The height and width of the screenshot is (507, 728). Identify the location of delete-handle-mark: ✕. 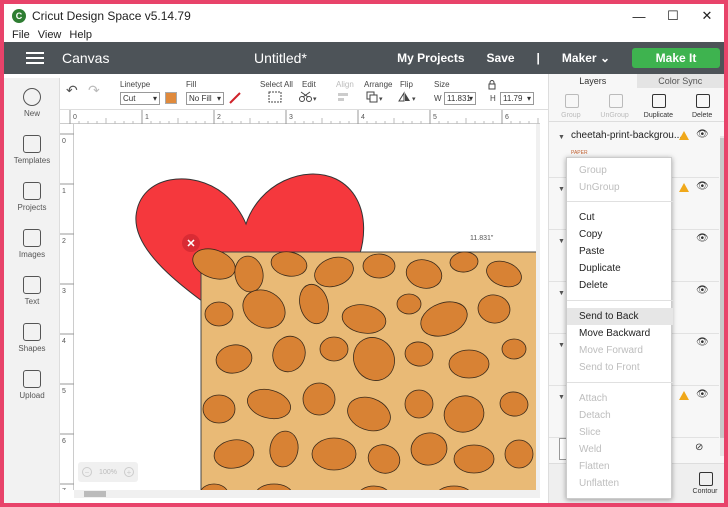
(190, 244).